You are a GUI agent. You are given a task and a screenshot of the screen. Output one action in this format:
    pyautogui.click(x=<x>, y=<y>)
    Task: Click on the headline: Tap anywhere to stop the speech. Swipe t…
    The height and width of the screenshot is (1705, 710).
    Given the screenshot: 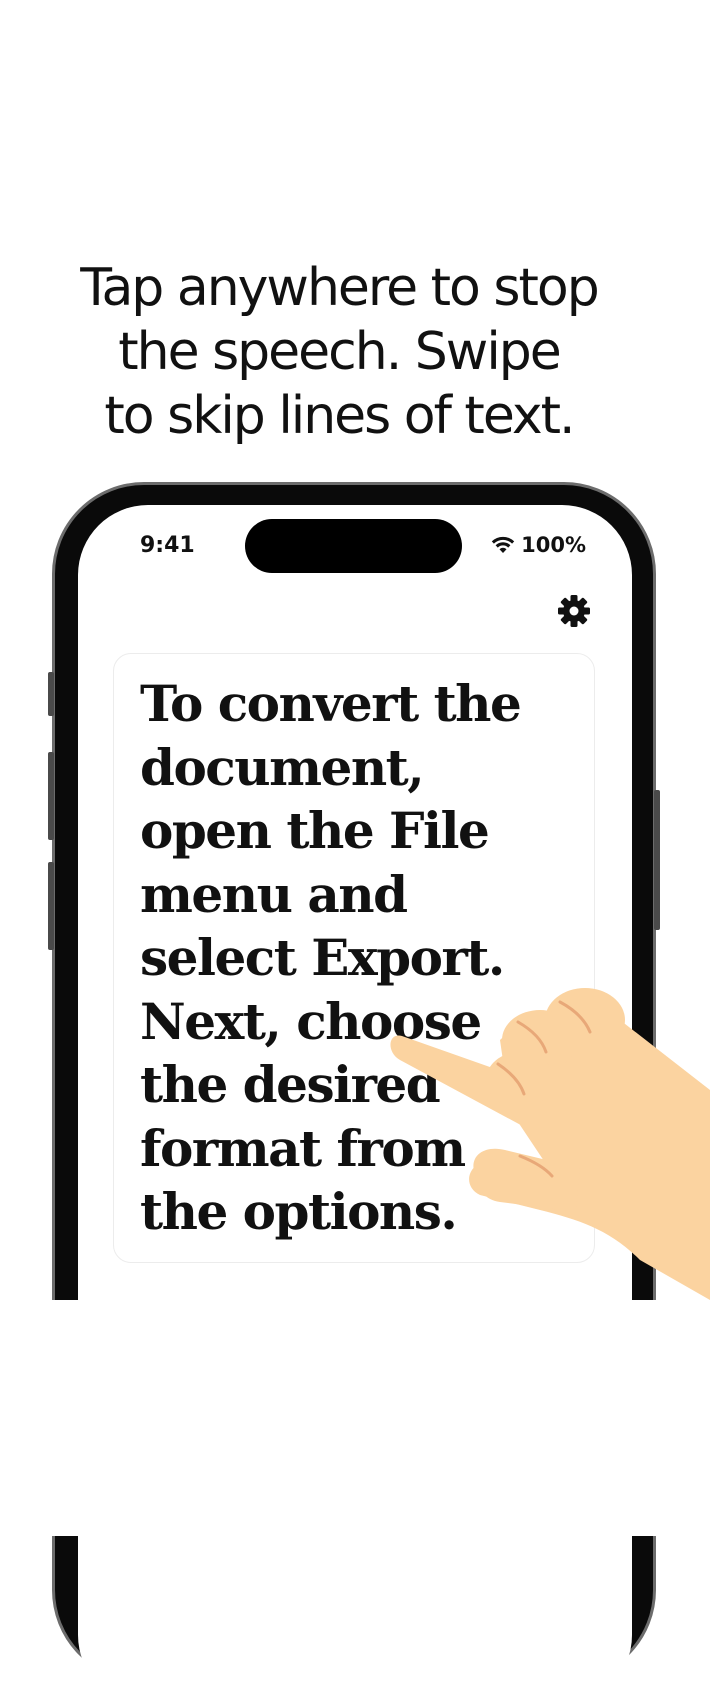 What is the action you would take?
    pyautogui.click(x=339, y=352)
    